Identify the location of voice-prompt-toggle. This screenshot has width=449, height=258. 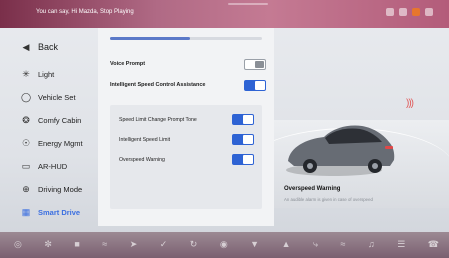
(255, 64).